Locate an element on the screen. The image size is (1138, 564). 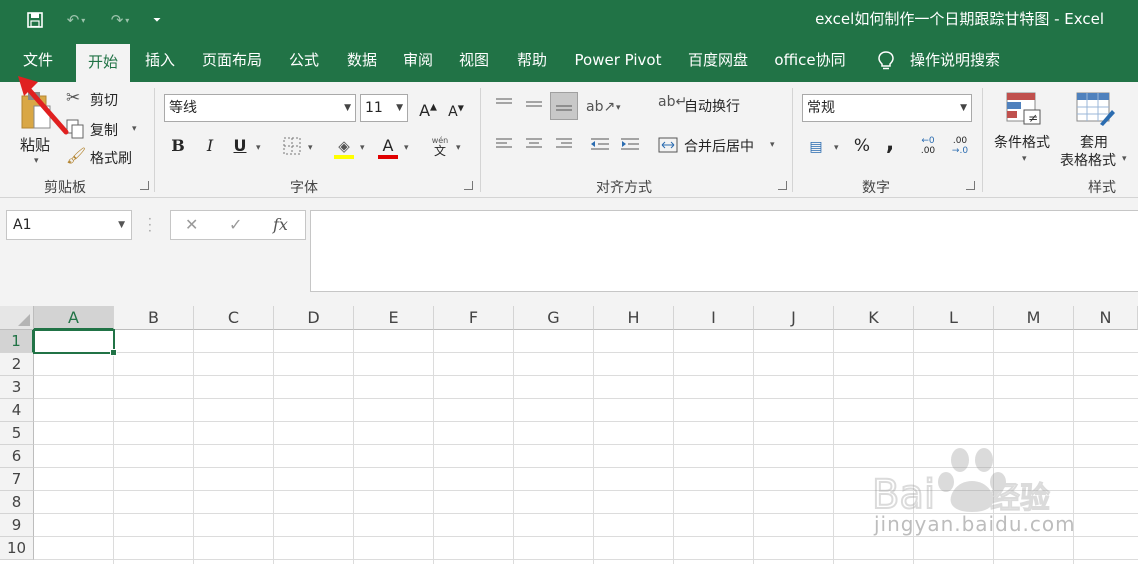
resize-handle-icon: · · · is located at coordinates (150, 225).